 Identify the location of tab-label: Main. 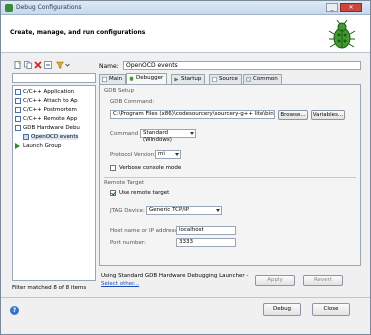
(116, 79).